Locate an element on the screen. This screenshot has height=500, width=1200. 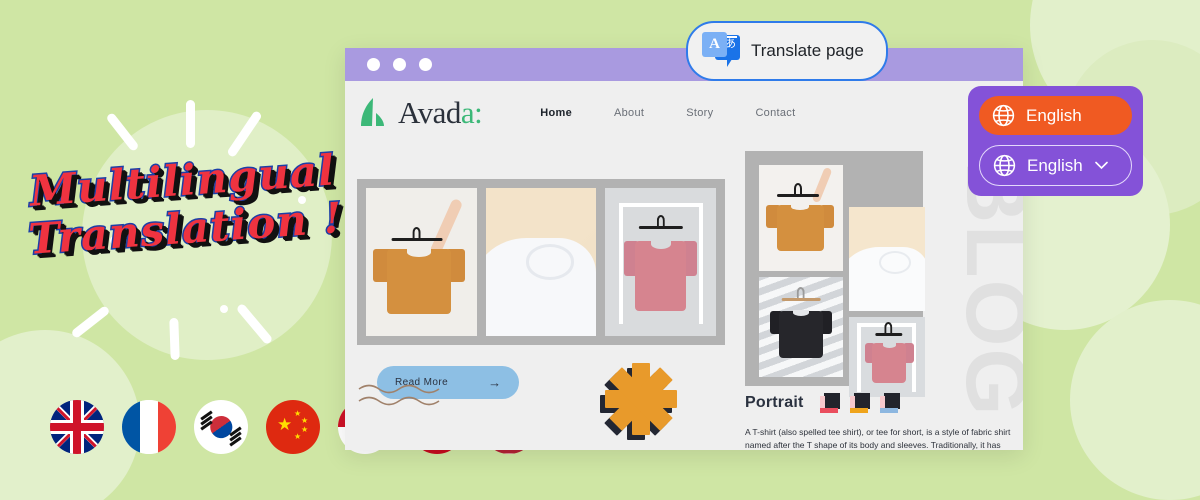
site-header: Avada: Home About Story Contact is located at coordinates (684, 106).